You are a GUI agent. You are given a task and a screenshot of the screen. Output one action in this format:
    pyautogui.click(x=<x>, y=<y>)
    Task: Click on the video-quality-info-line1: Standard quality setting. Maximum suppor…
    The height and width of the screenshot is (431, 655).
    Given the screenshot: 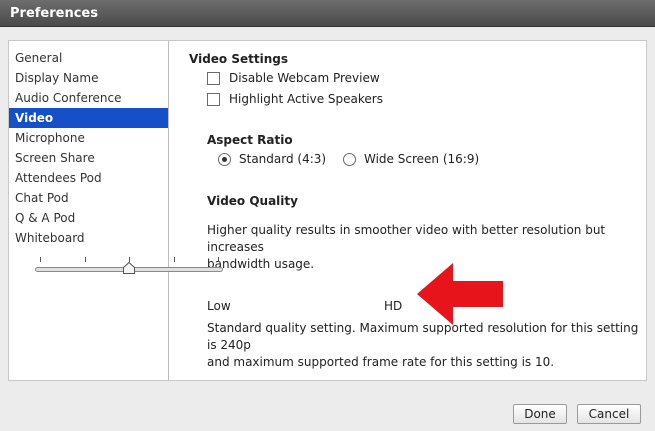 What is the action you would take?
    pyautogui.click(x=423, y=336)
    